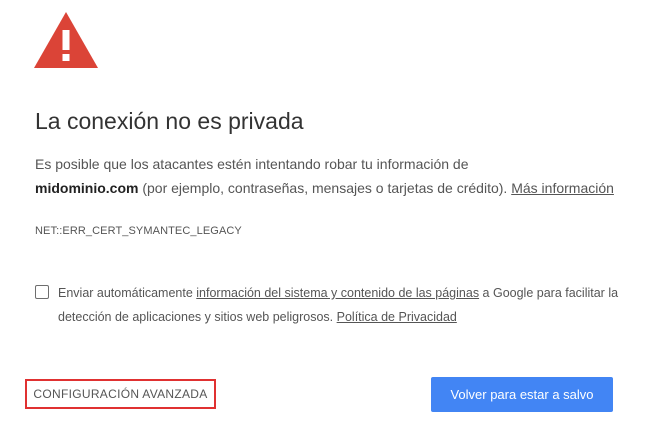 Image resolution: width=645 pixels, height=430 pixels. I want to click on back-to-safety-button: Volver para estar a salvo, so click(522, 394).